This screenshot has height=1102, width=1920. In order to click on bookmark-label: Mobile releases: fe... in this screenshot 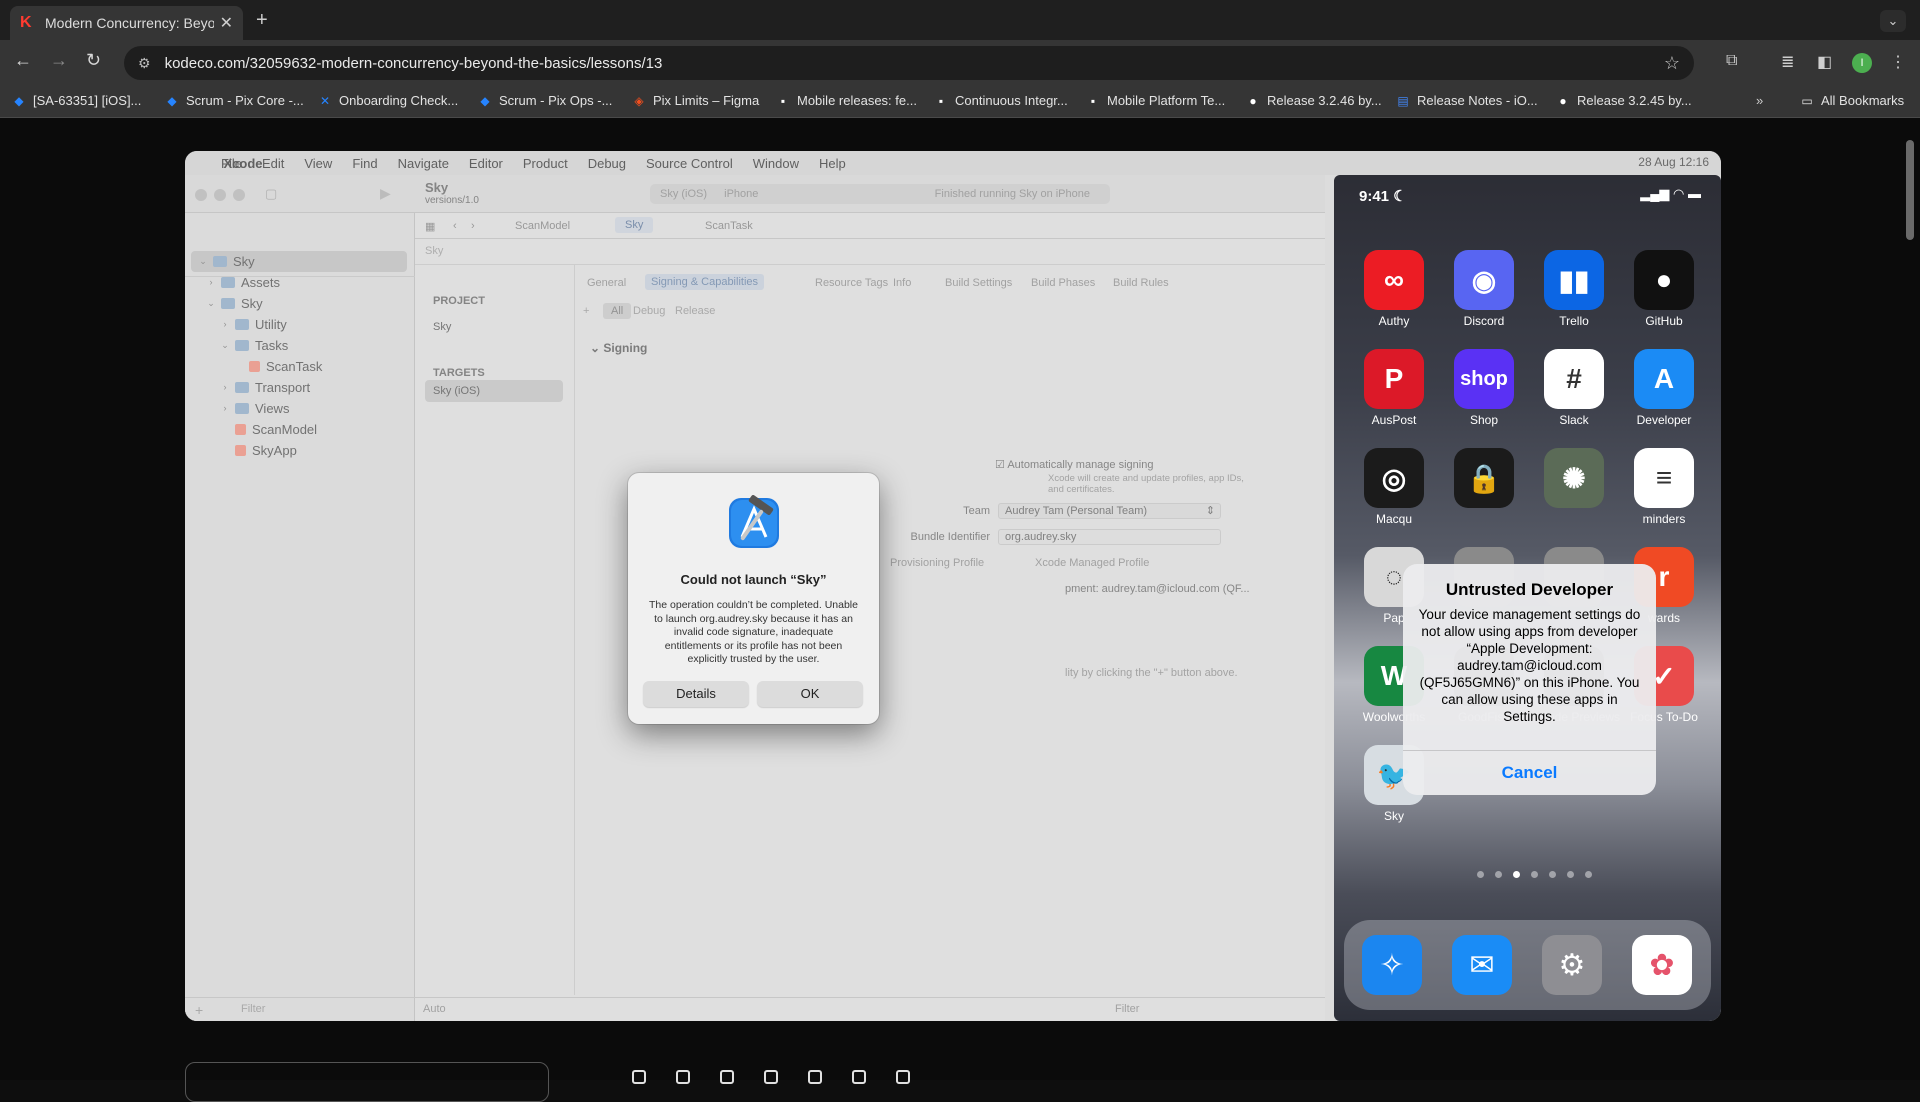, I will do `click(857, 100)`.